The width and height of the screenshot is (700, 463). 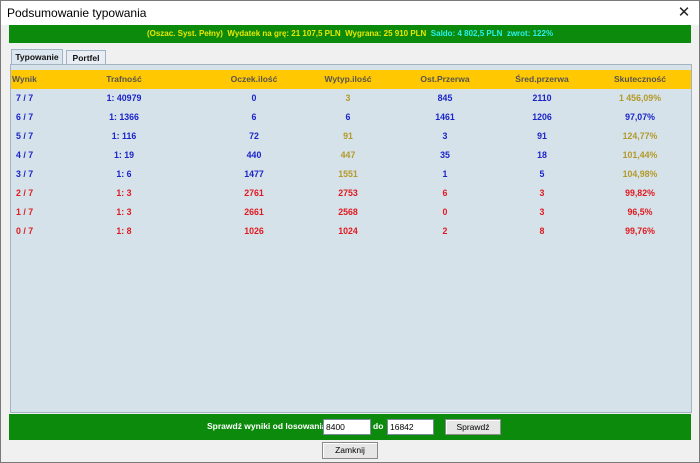 I want to click on cell-skutecznosc: 101,44%, so click(x=640, y=155).